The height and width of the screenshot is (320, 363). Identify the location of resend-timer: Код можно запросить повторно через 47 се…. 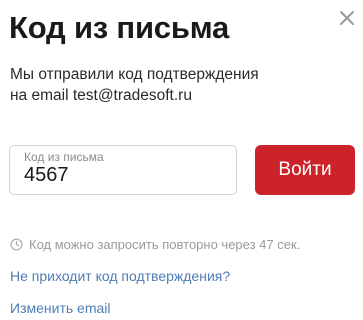
(155, 244).